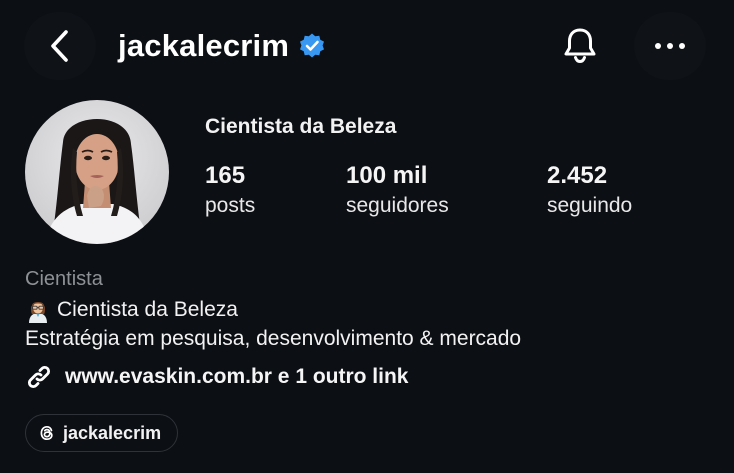 This screenshot has width=734, height=473. I want to click on posts-count: 165, so click(225, 175).